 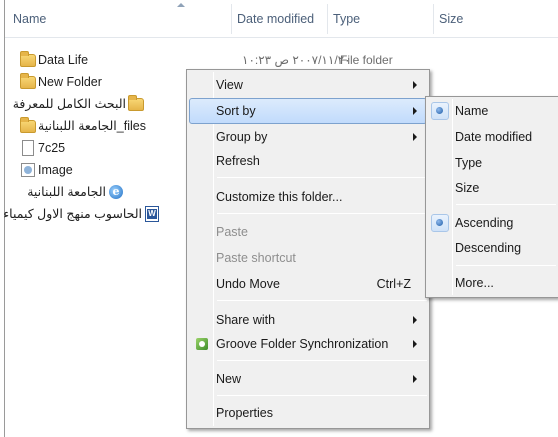 I want to click on file-name: البحث الكامل للمعرفة, so click(x=69, y=104).